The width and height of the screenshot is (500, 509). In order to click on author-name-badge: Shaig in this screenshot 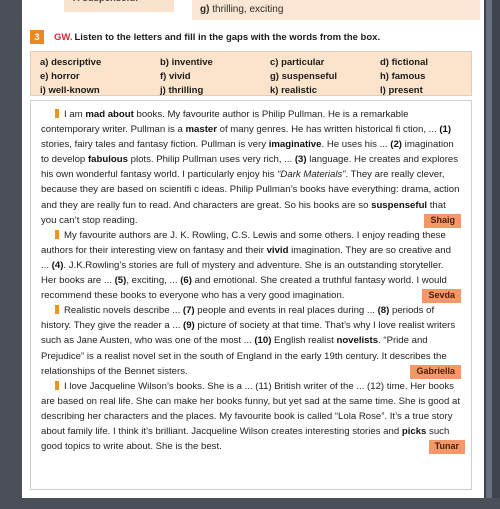, I will do `click(442, 220)`.